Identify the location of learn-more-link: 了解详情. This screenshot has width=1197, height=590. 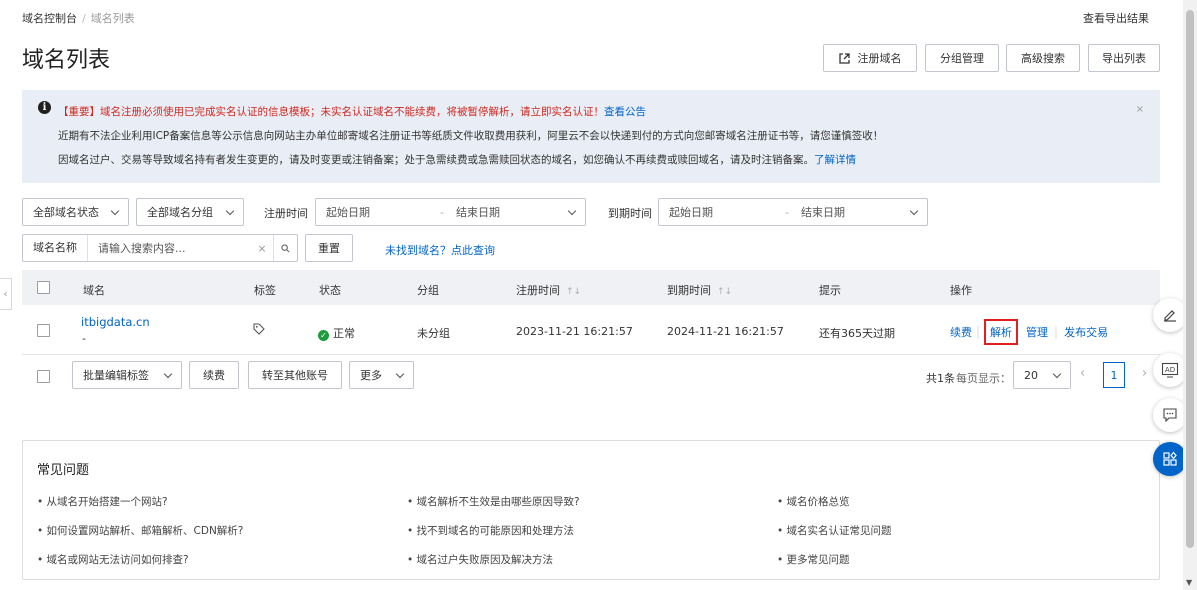
(835, 160).